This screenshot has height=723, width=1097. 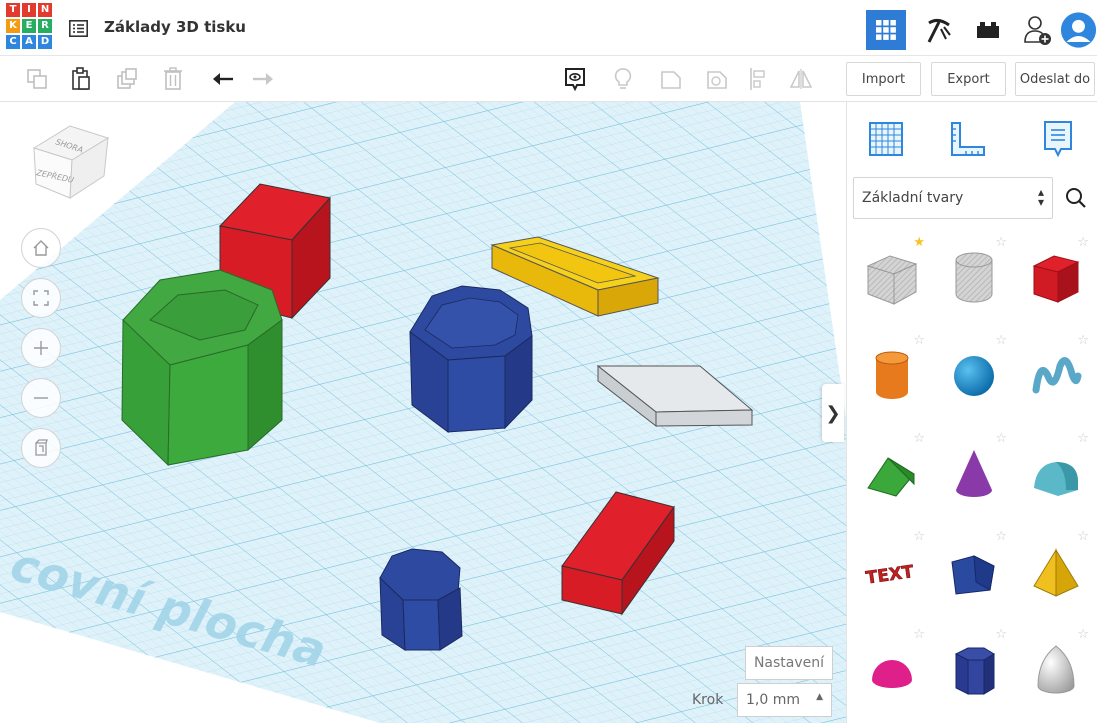 I want to click on ruler-icon, so click(x=968, y=139).